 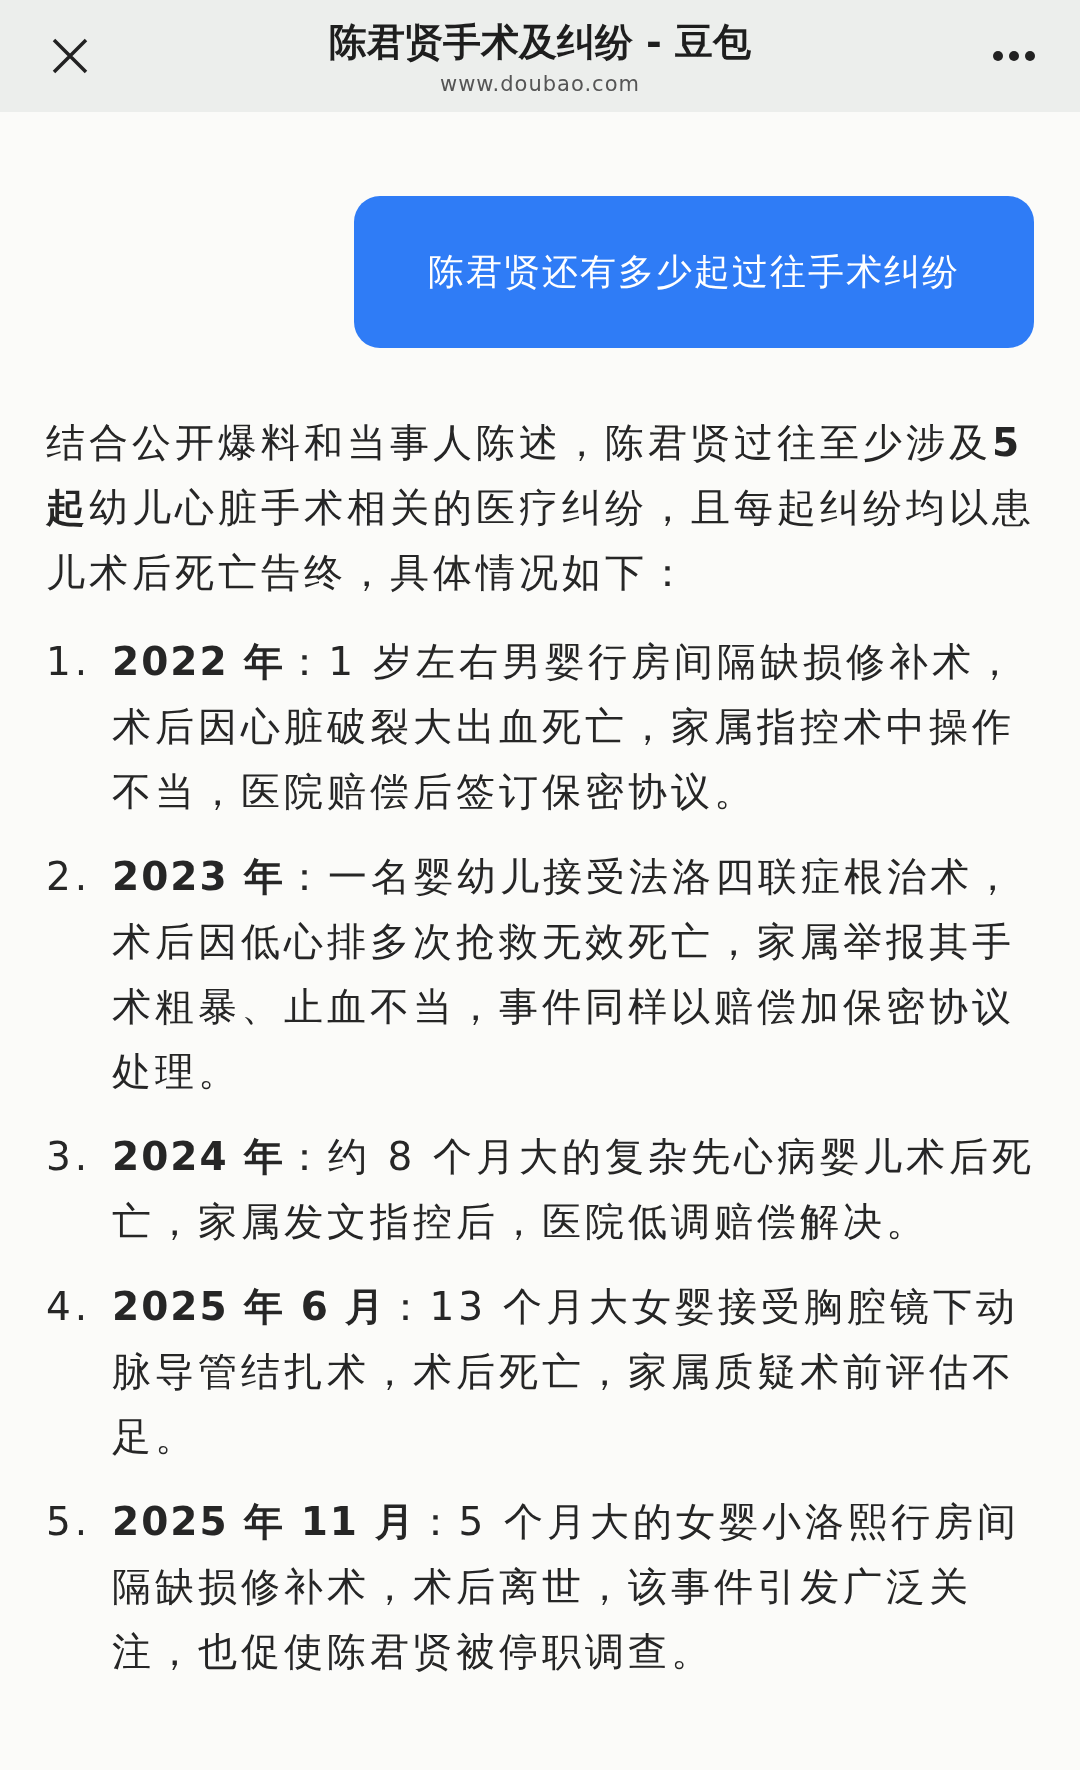 What do you see at coordinates (1014, 56) in the screenshot?
I see `more-icon` at bounding box center [1014, 56].